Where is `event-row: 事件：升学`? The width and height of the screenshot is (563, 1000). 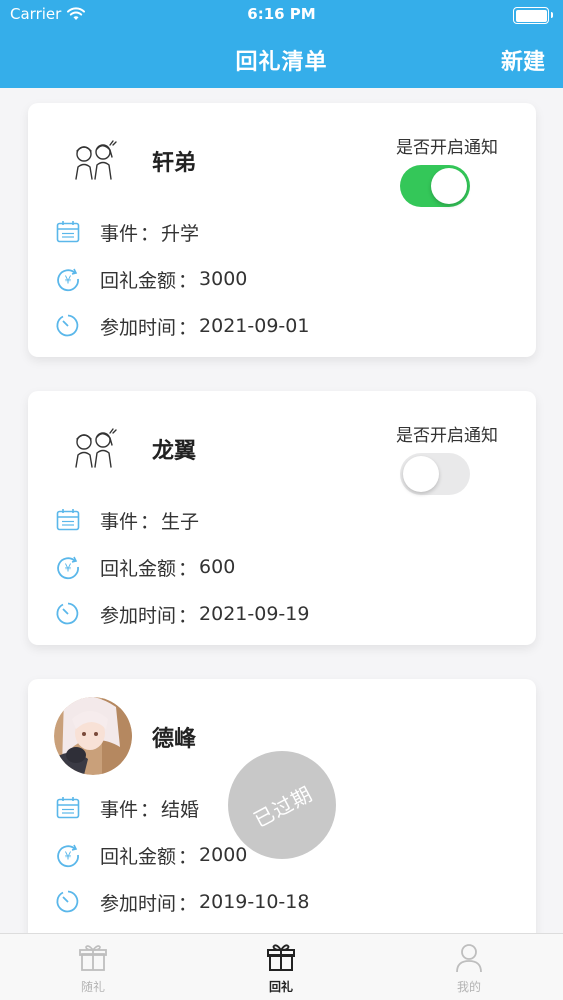 event-row: 事件：升学 is located at coordinates (126, 232).